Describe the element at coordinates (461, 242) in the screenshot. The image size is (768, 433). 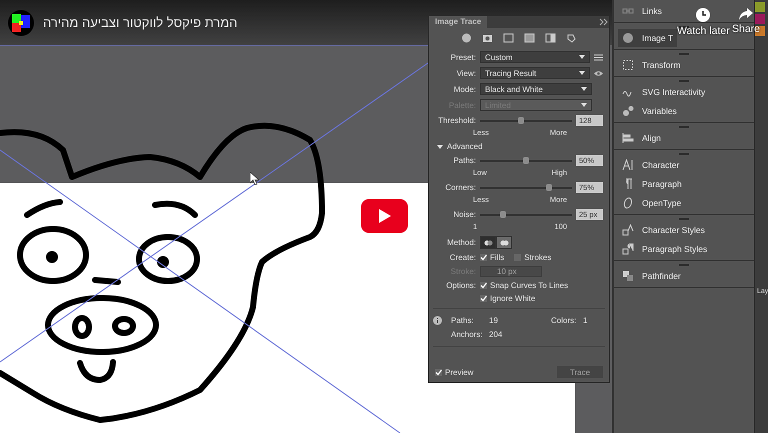
I see `field-label: Method:` at that location.